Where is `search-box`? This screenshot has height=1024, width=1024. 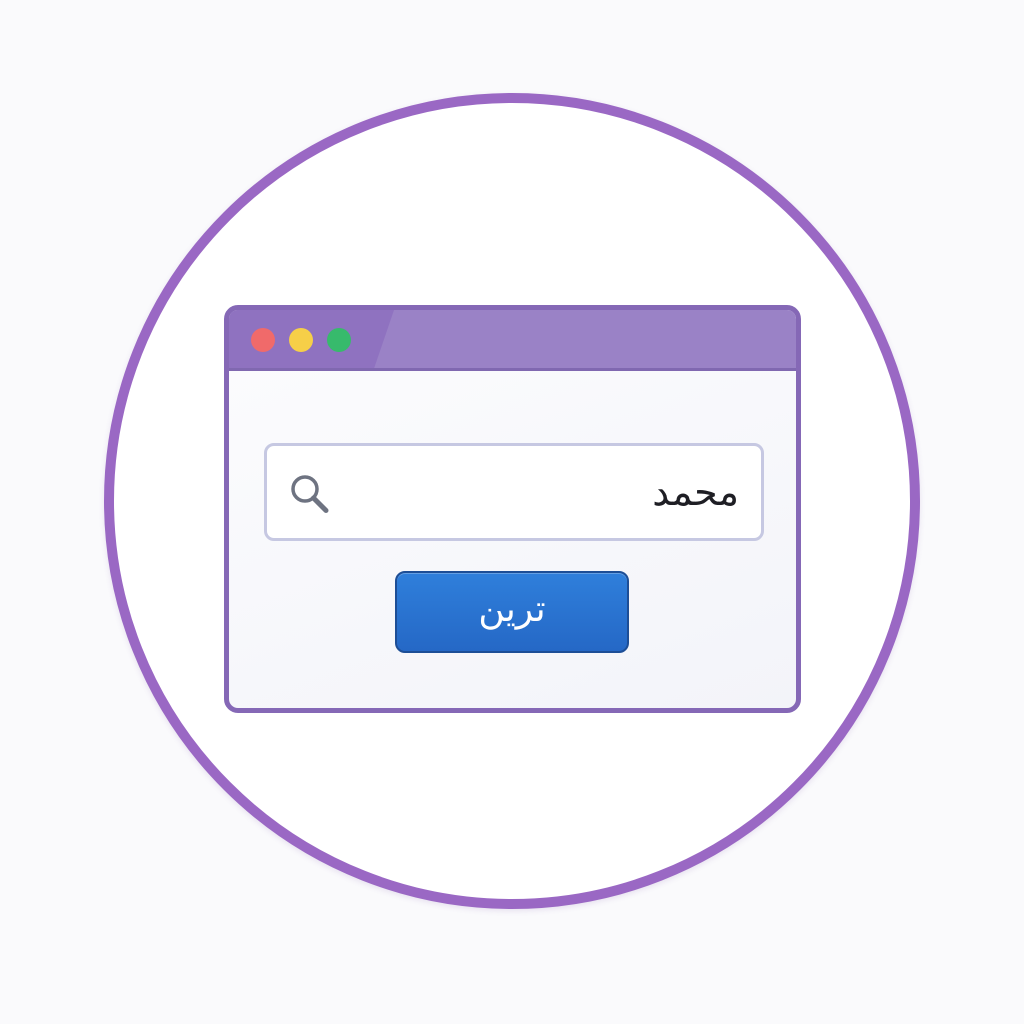
search-box is located at coordinates (514, 492).